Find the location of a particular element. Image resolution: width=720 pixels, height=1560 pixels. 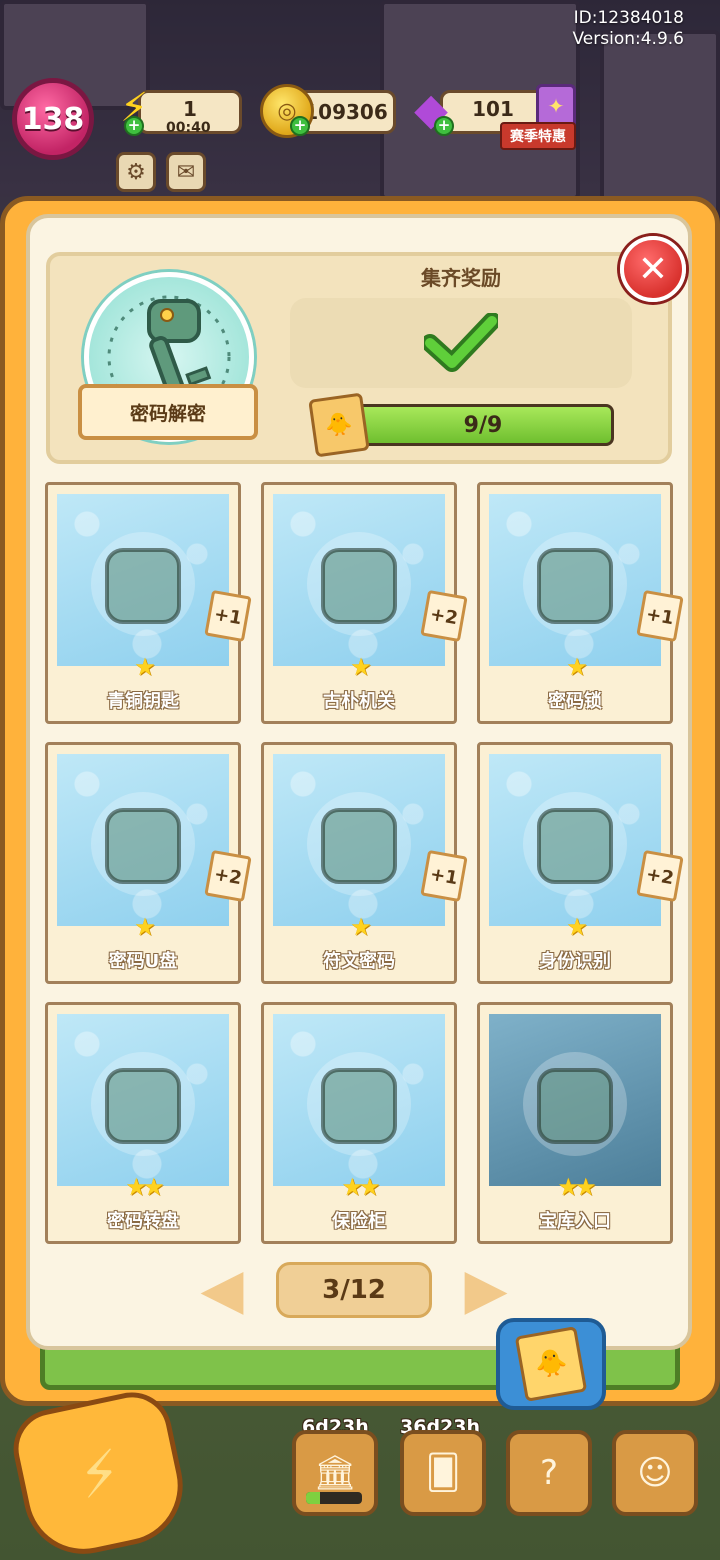

collection-progress-bar: 9/9 is located at coordinates (483, 425).